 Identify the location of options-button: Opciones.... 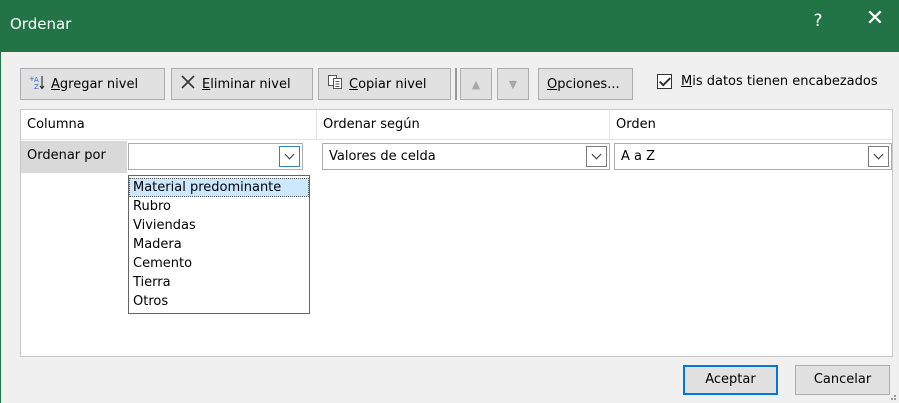
(585, 84).